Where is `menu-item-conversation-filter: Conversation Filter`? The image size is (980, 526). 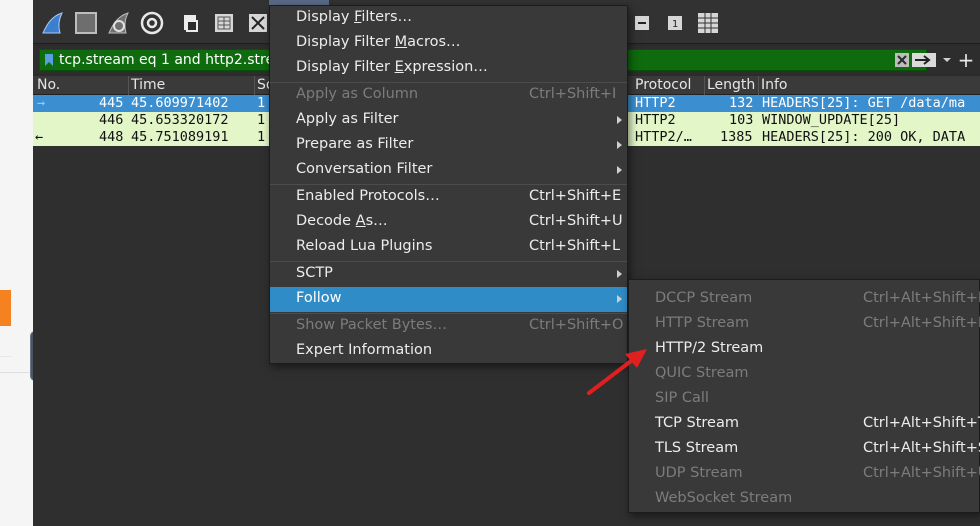 menu-item-conversation-filter: Conversation Filter is located at coordinates (448, 170).